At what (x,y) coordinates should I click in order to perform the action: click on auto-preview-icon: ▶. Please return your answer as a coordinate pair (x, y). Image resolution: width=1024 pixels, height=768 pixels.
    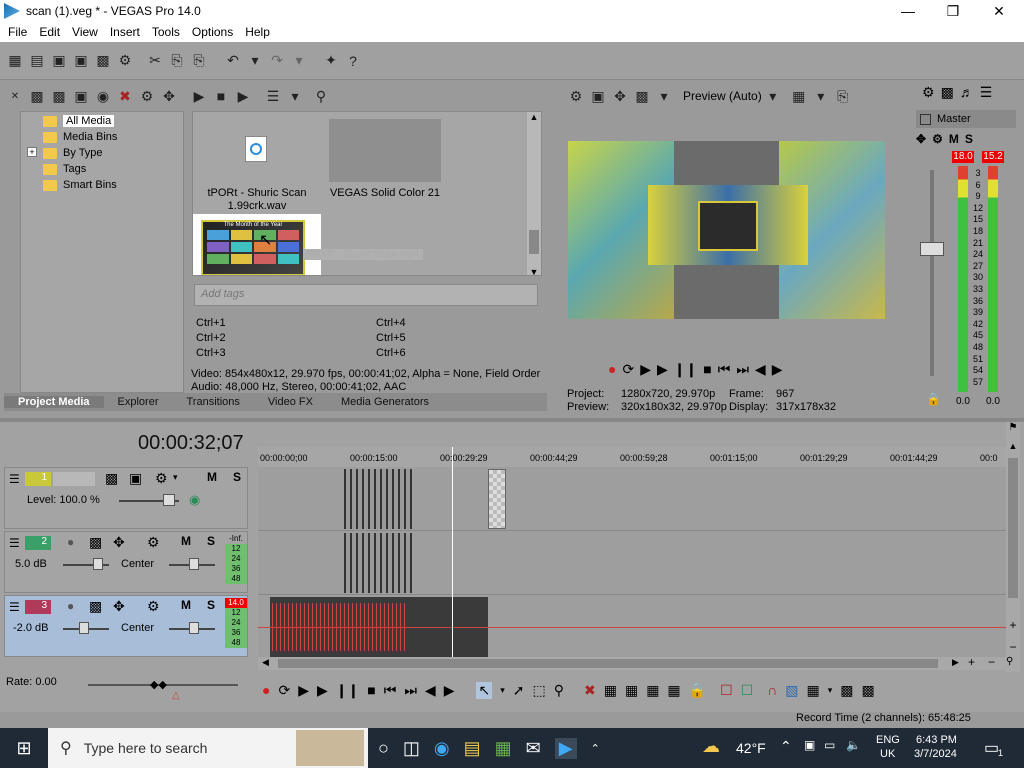
    Looking at the image, I should click on (243, 96).